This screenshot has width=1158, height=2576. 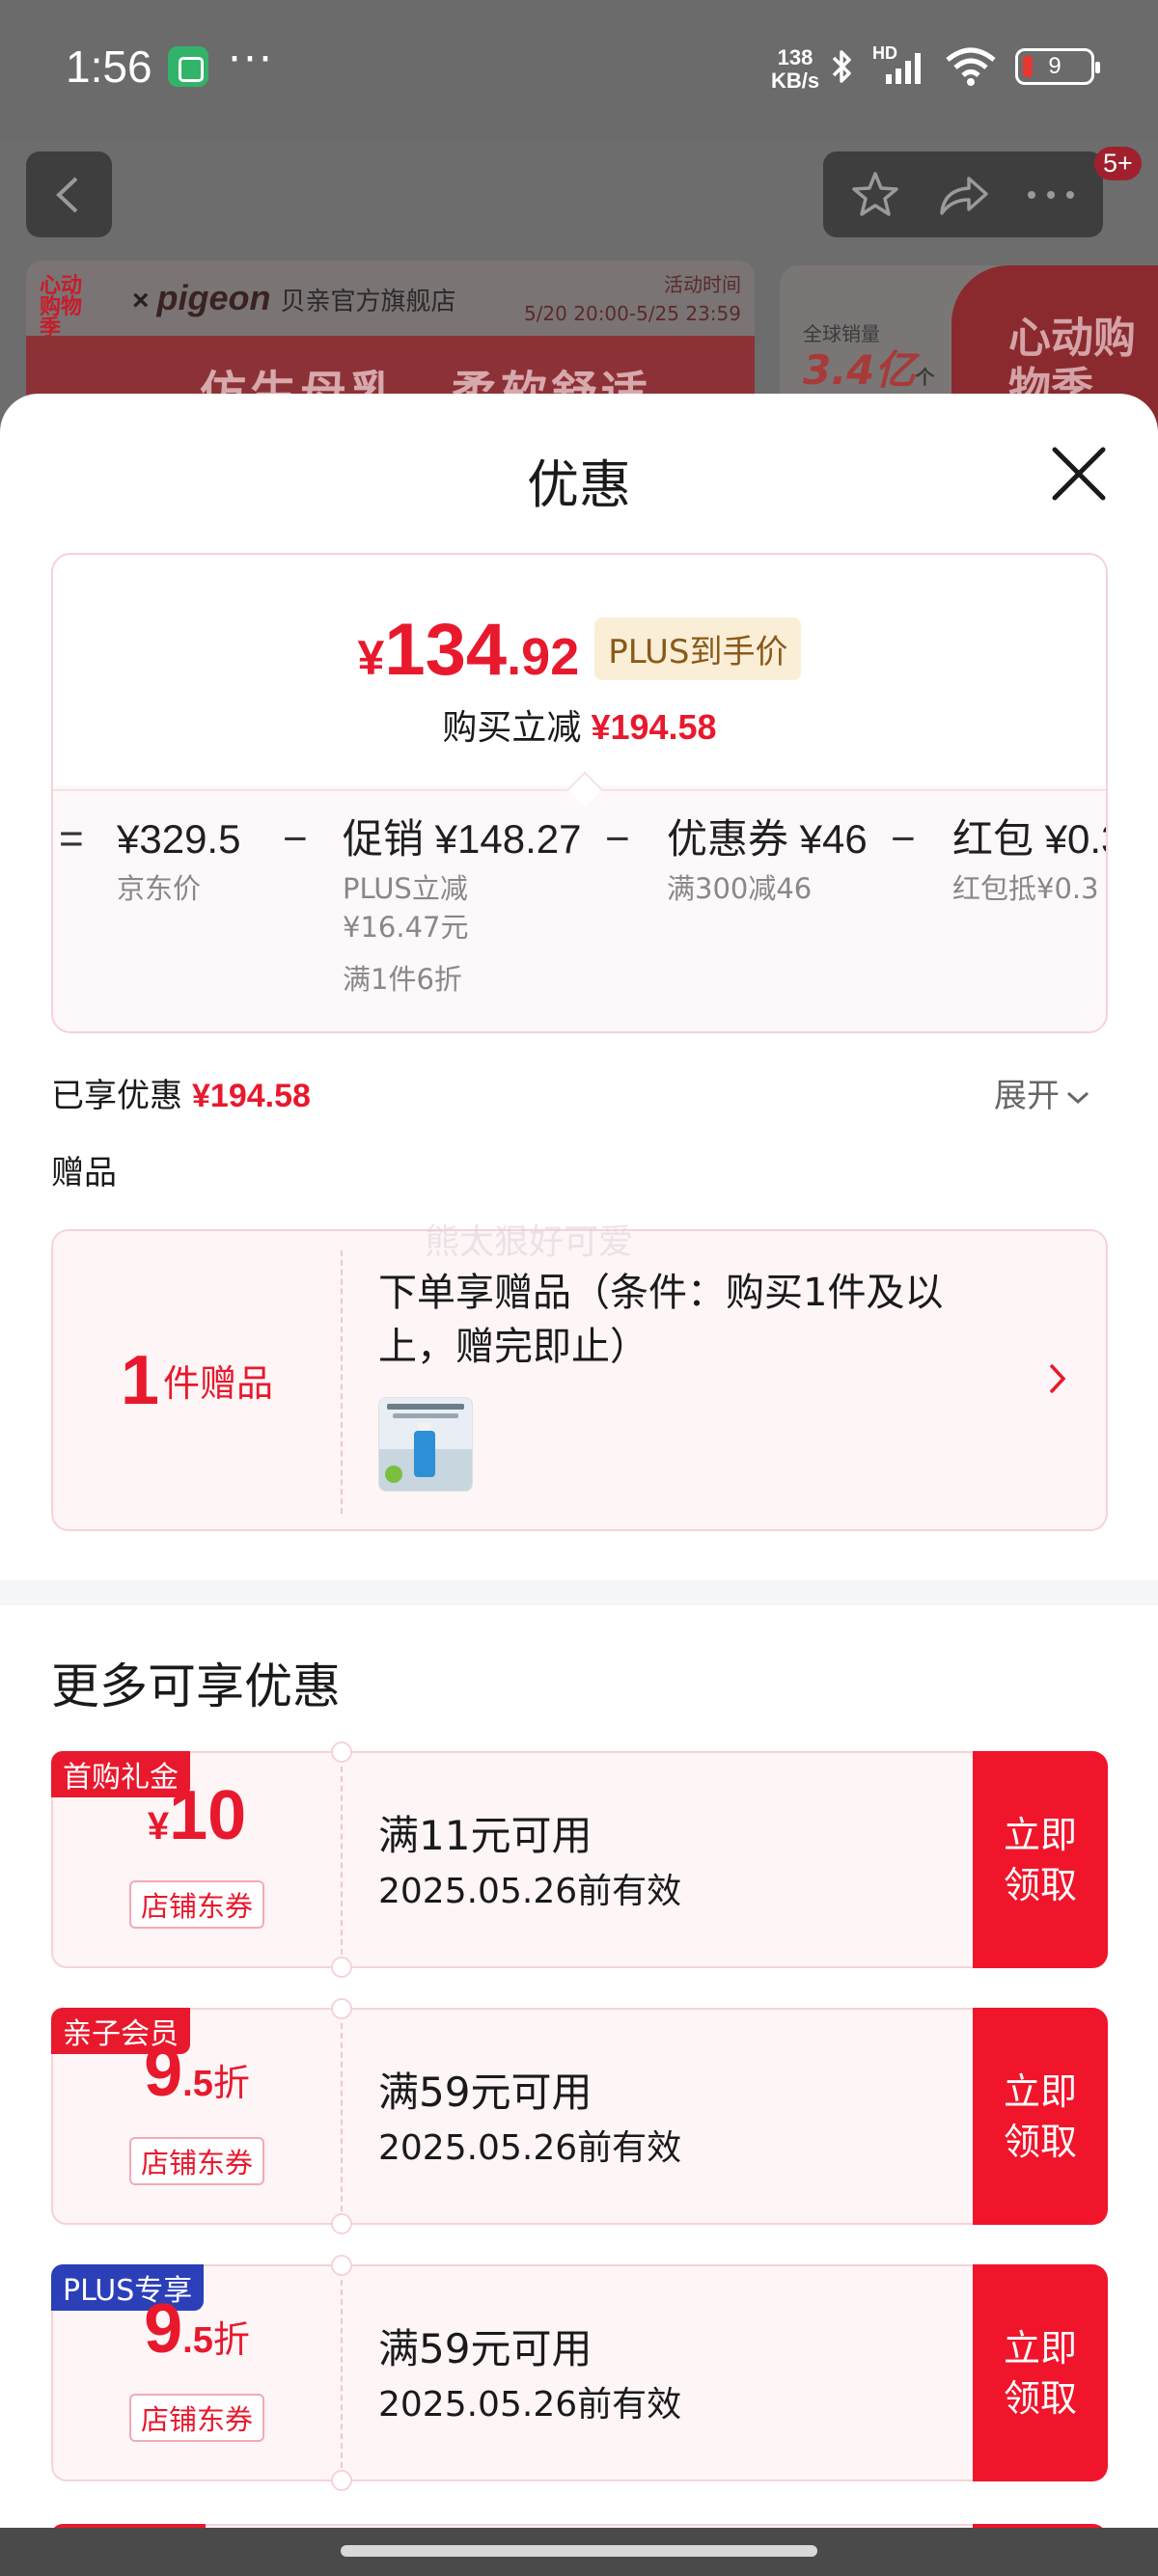 I want to click on cart-badge: 5+, so click(x=1118, y=163).